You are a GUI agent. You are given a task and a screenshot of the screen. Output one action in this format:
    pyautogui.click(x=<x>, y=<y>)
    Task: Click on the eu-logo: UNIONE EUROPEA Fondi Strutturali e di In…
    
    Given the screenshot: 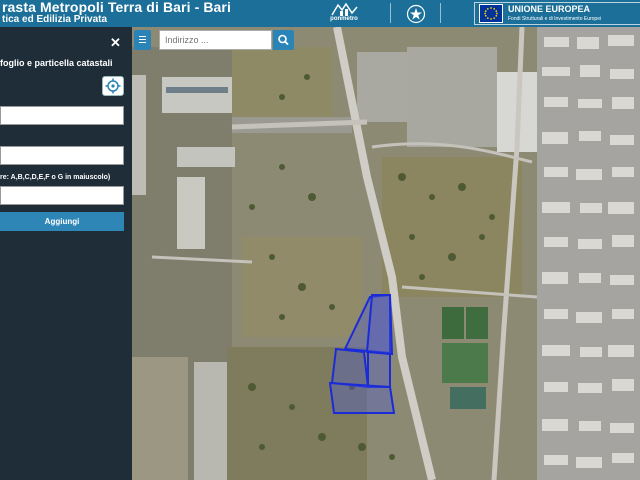 What is the action you would take?
    pyautogui.click(x=557, y=13)
    